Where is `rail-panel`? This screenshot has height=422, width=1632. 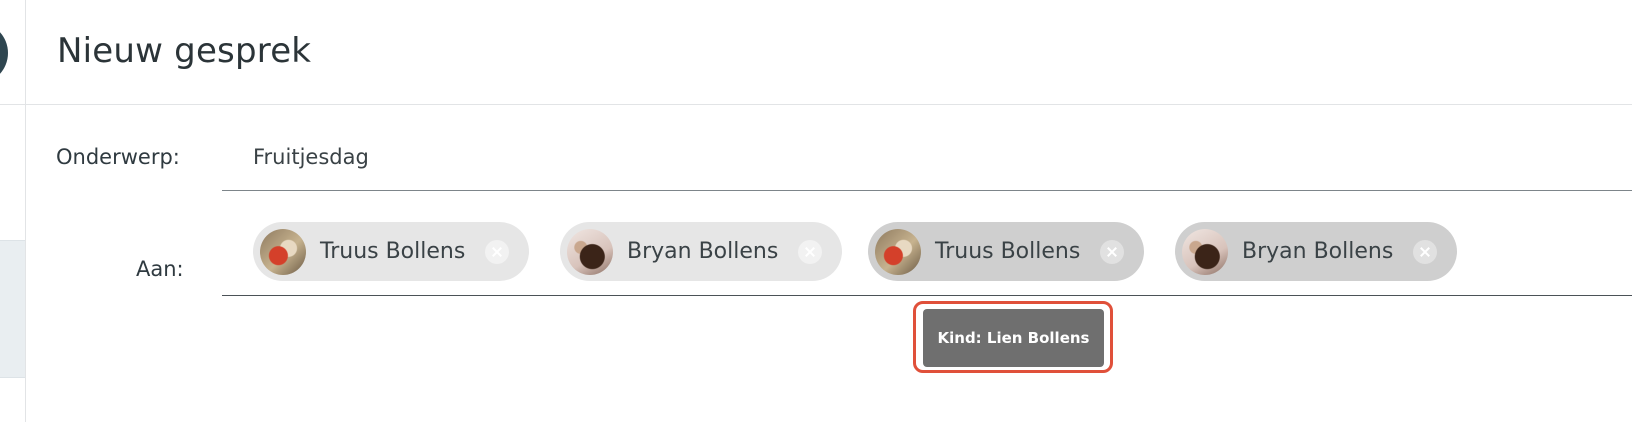 rail-panel is located at coordinates (12, 309).